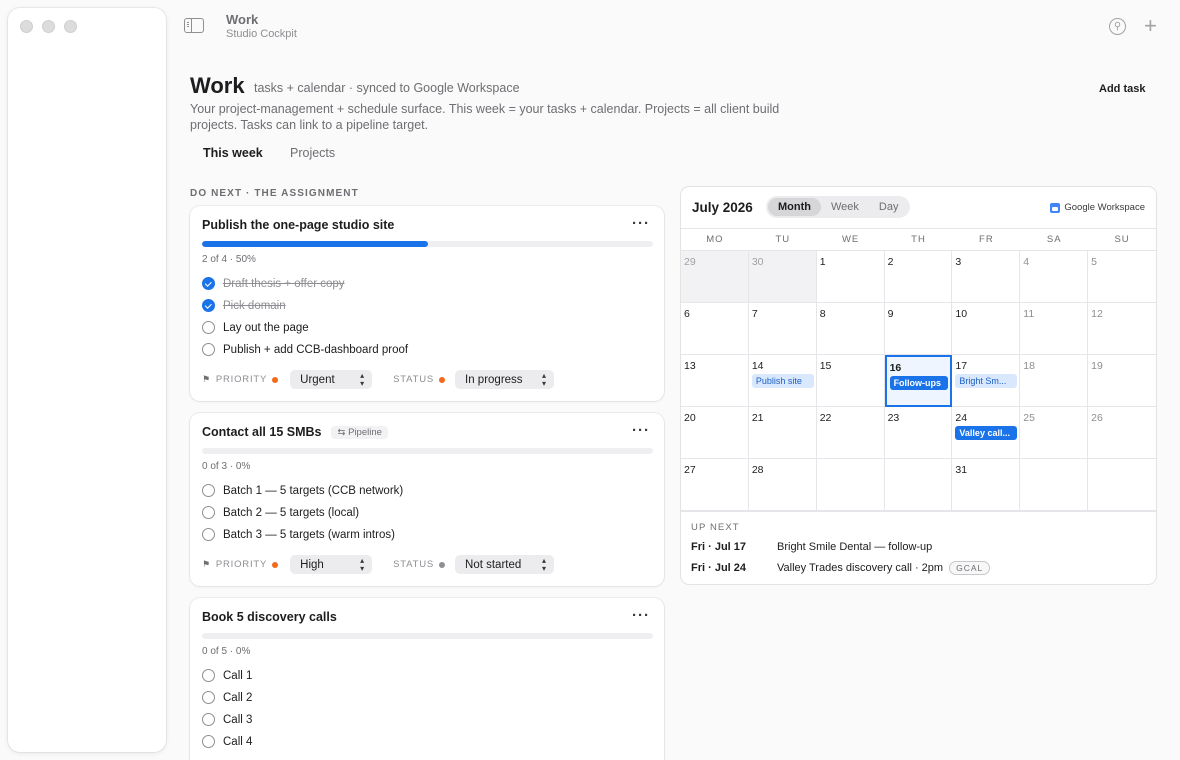  Describe the element at coordinates (284, 283) in the screenshot. I see `checklist-item-label: Draft thesis + offer copy` at that location.